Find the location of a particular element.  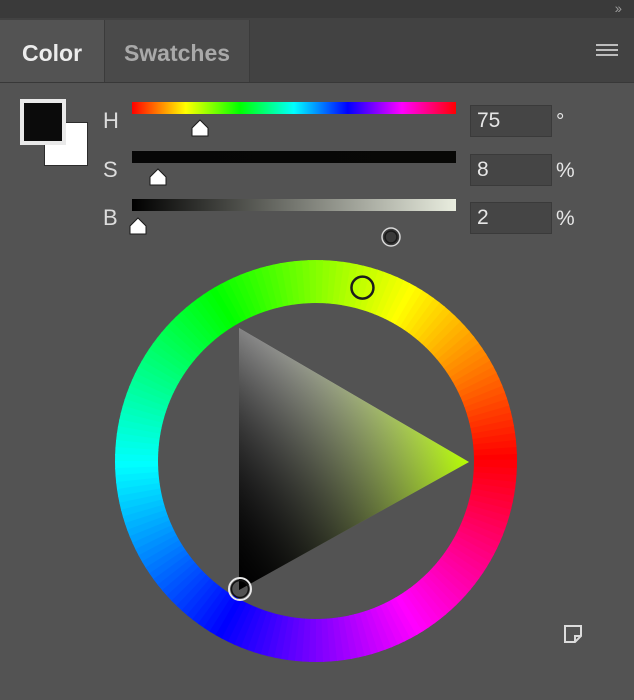

new-swatch-icon is located at coordinates (573, 634).